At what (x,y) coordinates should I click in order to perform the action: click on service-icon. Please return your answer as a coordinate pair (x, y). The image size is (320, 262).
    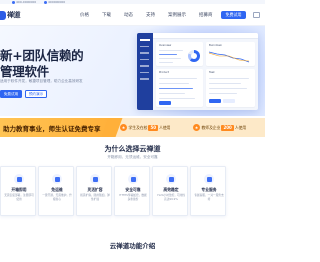
    Looking at the image, I should click on (209, 179).